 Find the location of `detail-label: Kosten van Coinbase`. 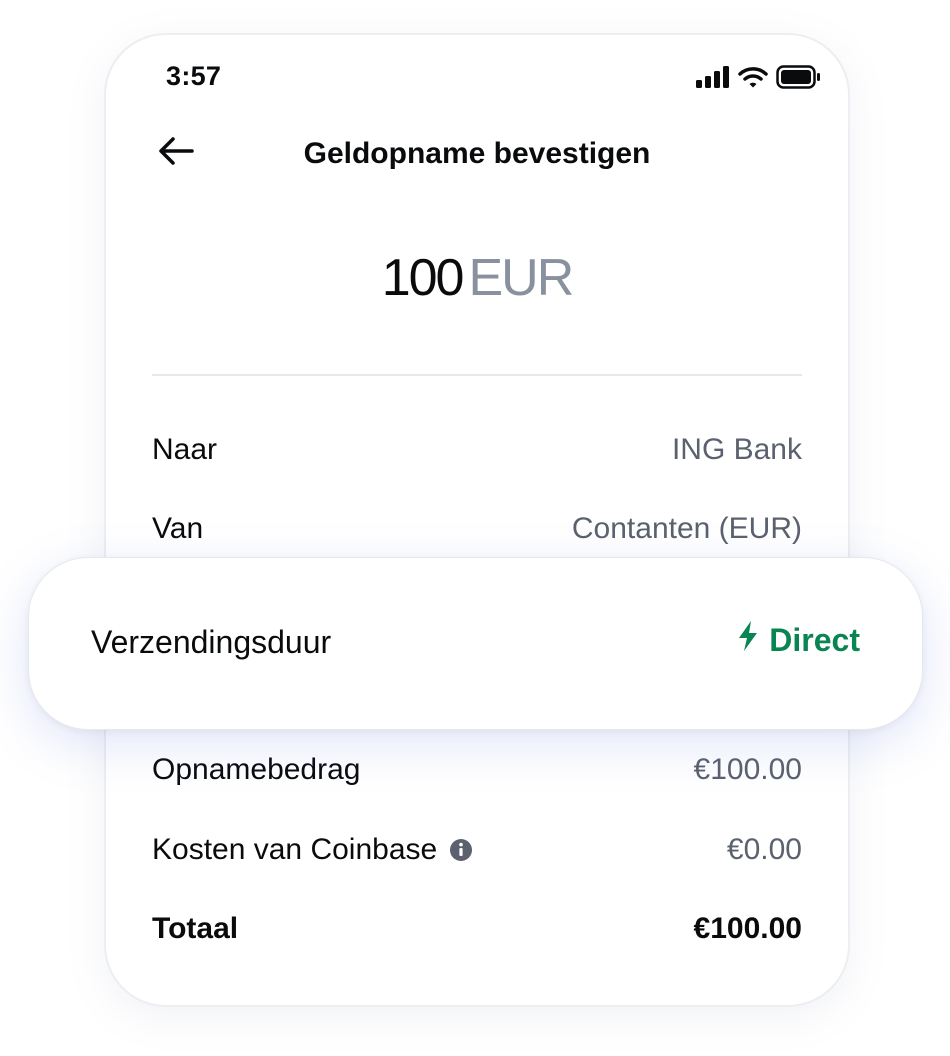

detail-label: Kosten van Coinbase is located at coordinates (295, 849).